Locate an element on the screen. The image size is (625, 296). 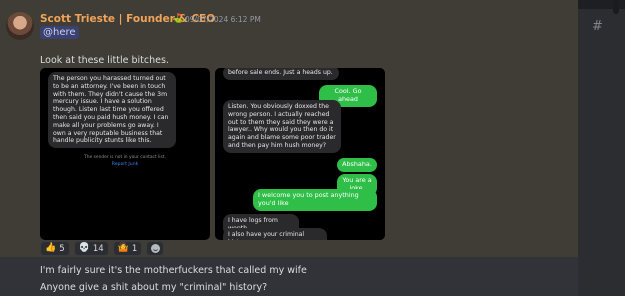
person-shrug-icon: 🤷 is located at coordinates (123, 248).